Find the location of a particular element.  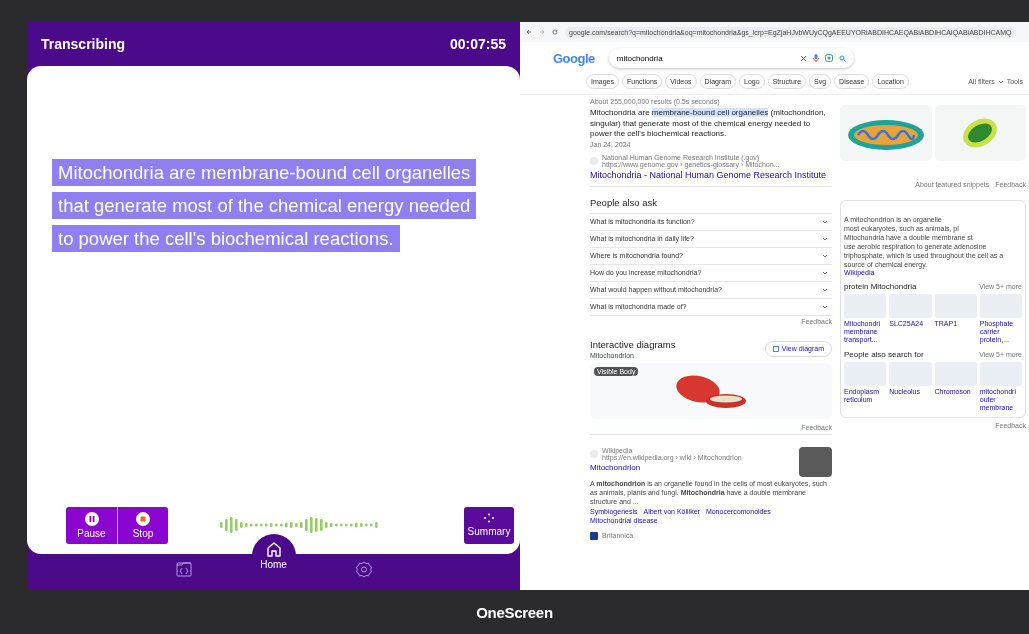

status-title: Transcribing is located at coordinates (83, 44).